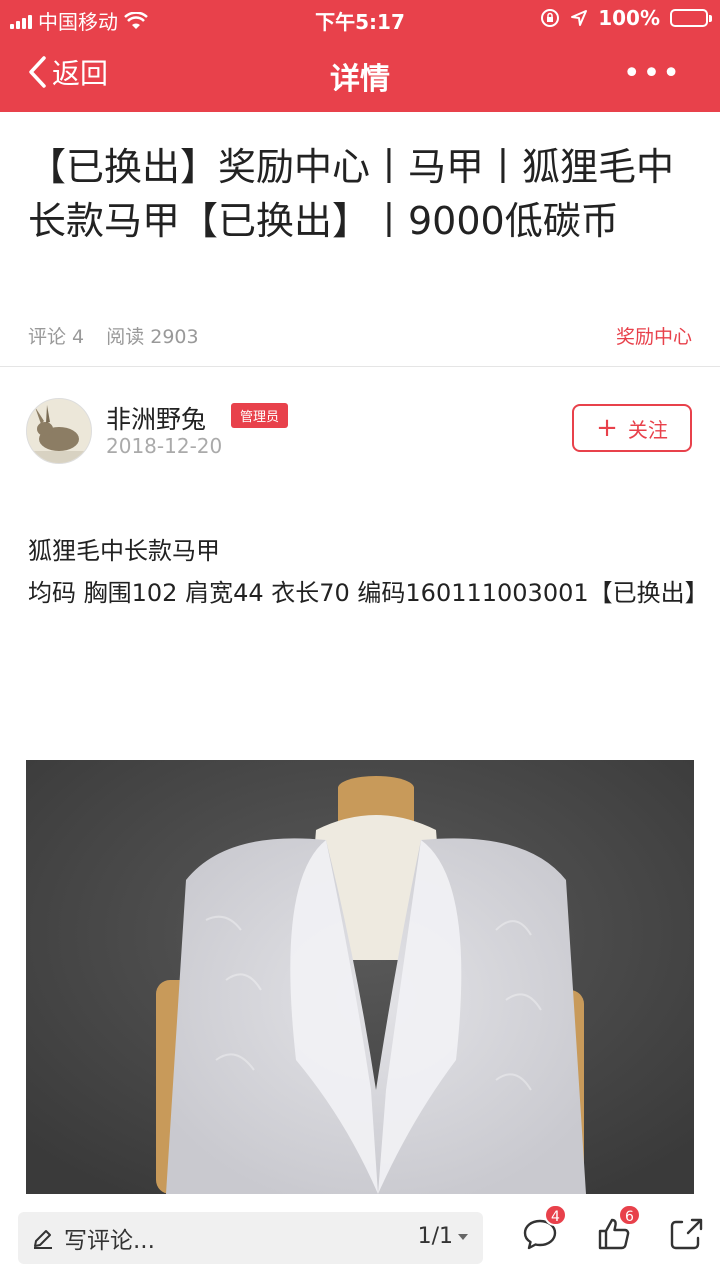 This screenshot has height=1280, width=720. What do you see at coordinates (164, 446) in the screenshot?
I see `post-date: 2018-12-20` at bounding box center [164, 446].